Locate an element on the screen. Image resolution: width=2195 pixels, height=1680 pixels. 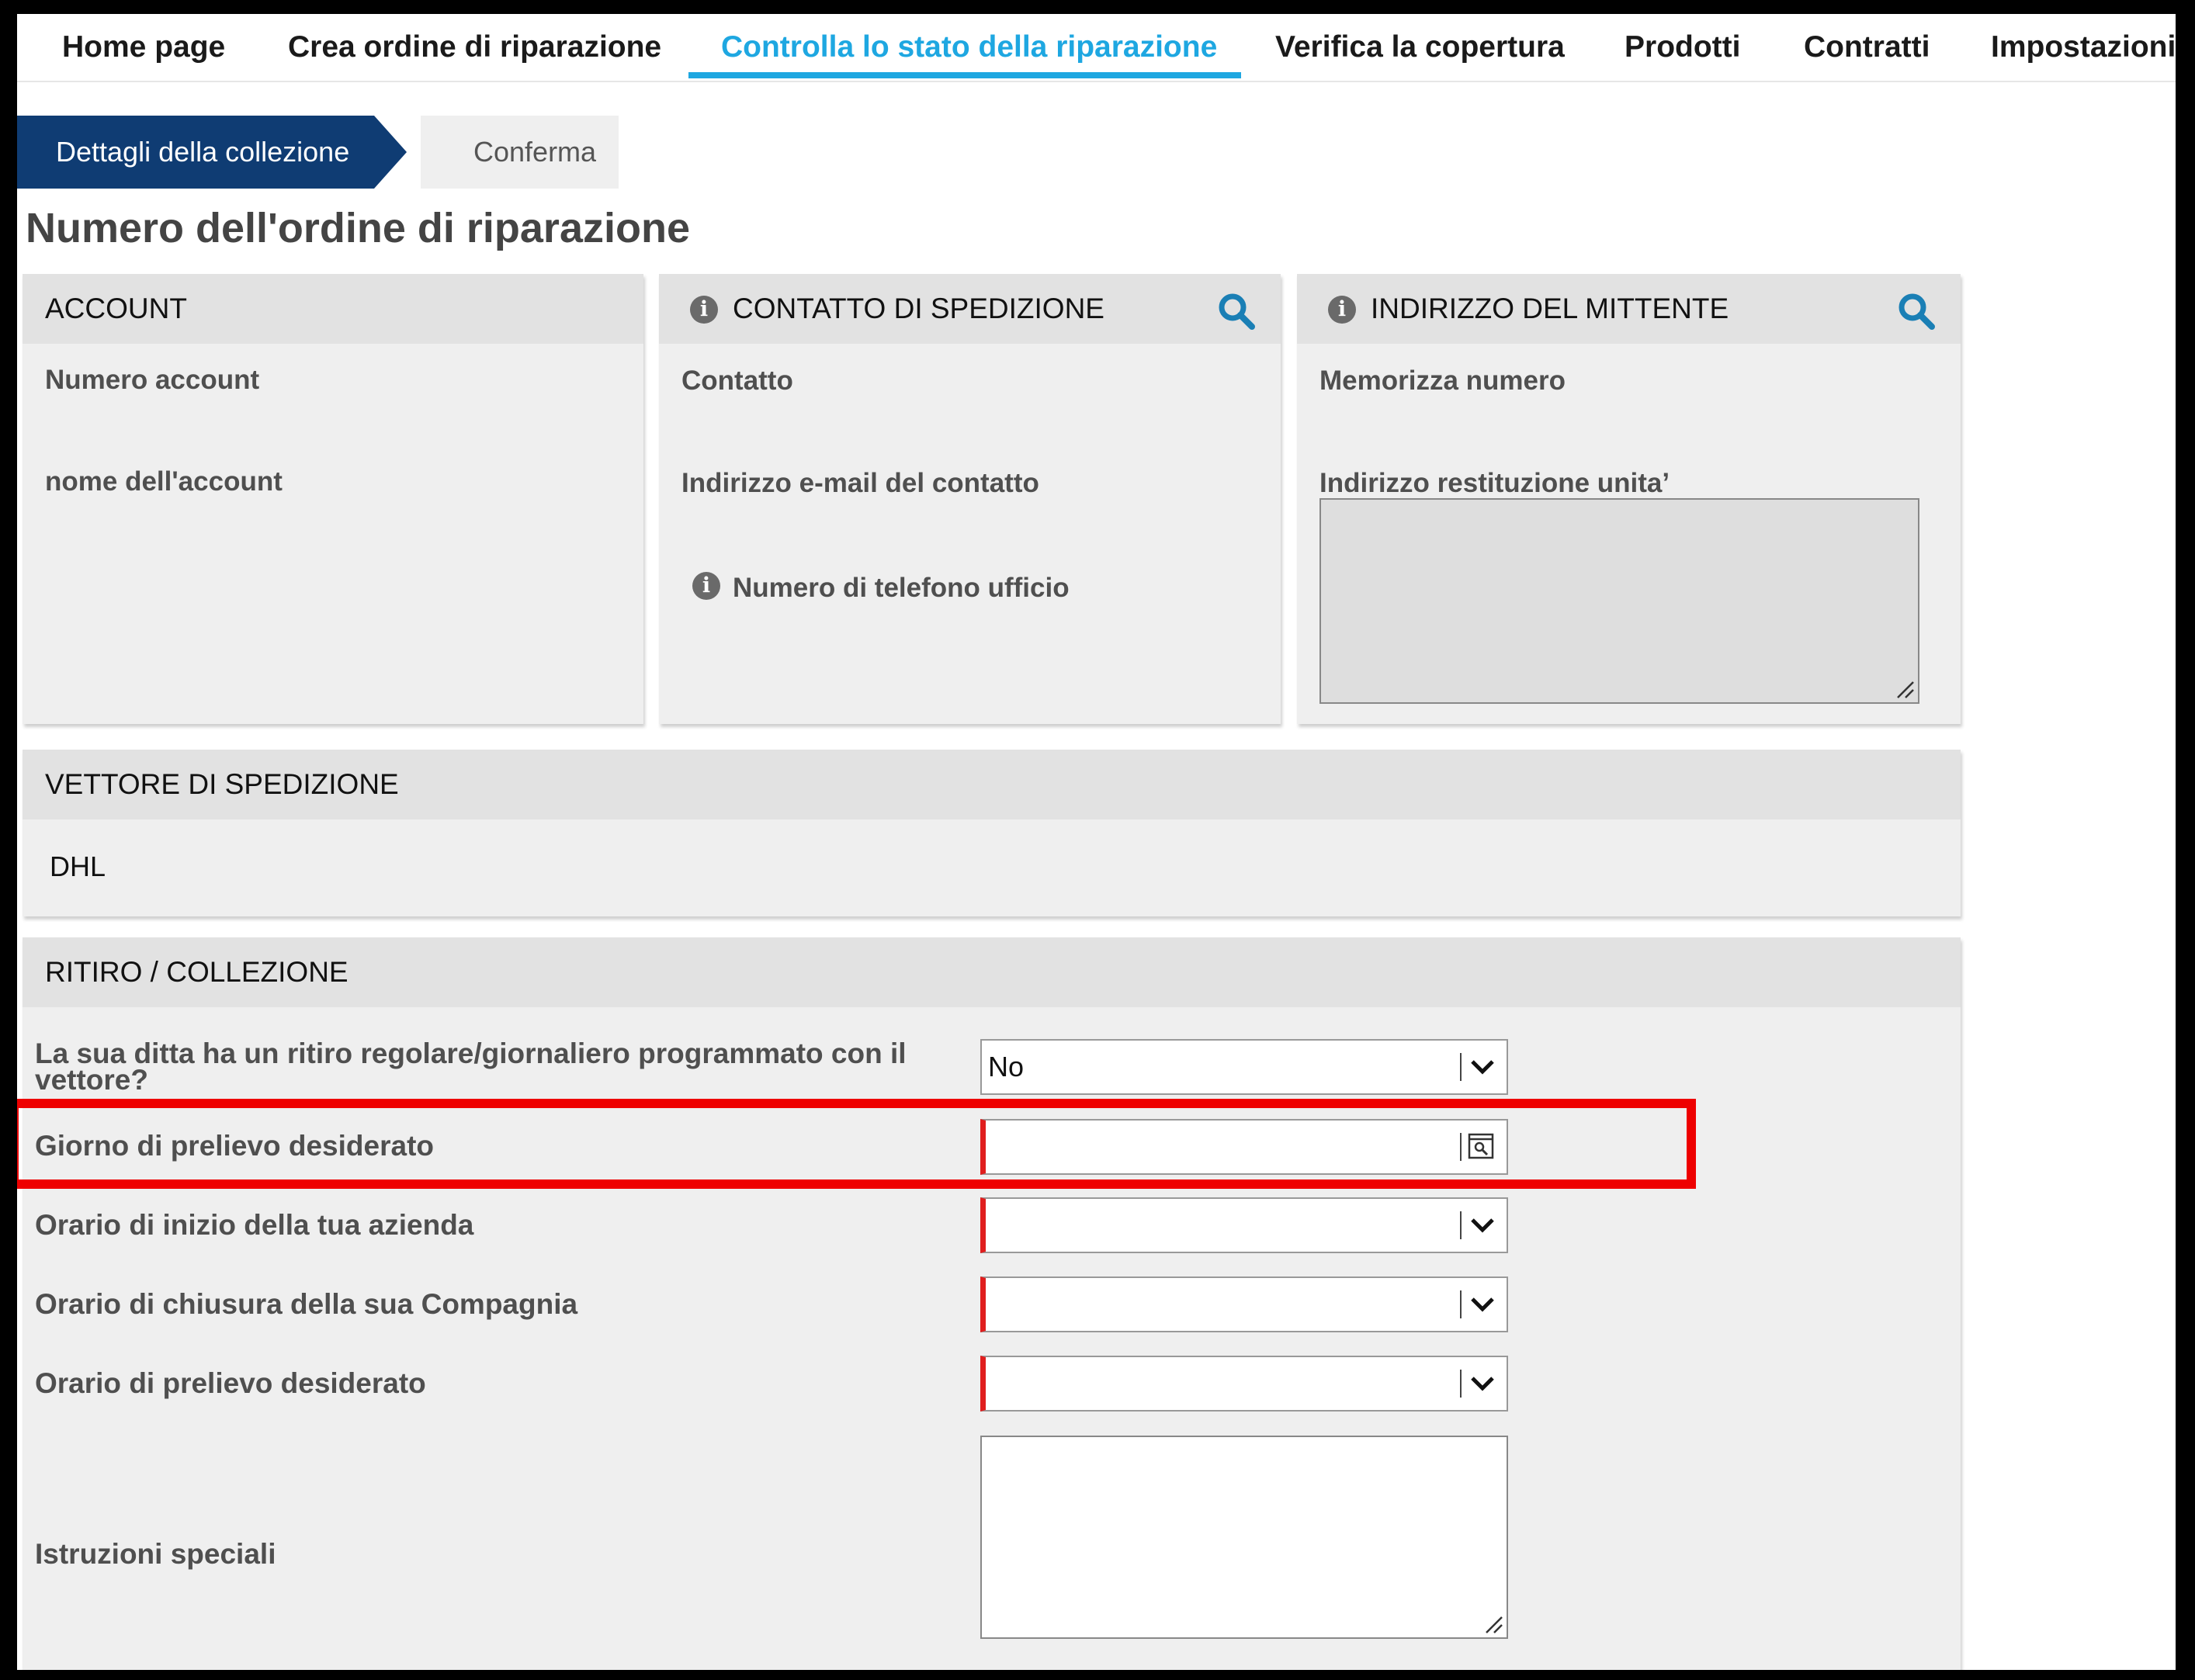
nav-settings: Impostazioni is located at coordinates (2083, 48).